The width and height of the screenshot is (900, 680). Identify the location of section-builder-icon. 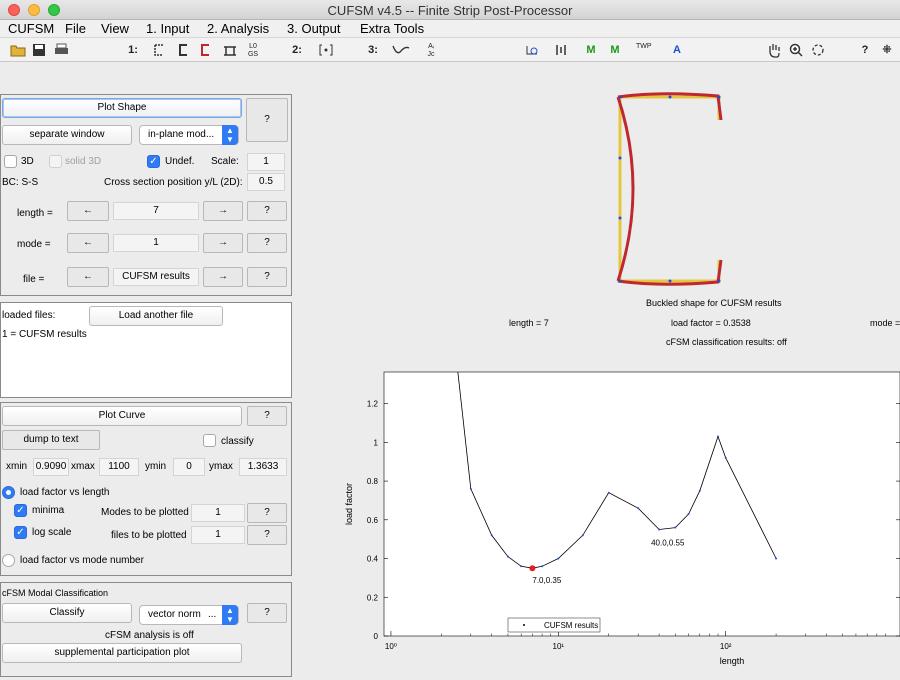
(159, 50).